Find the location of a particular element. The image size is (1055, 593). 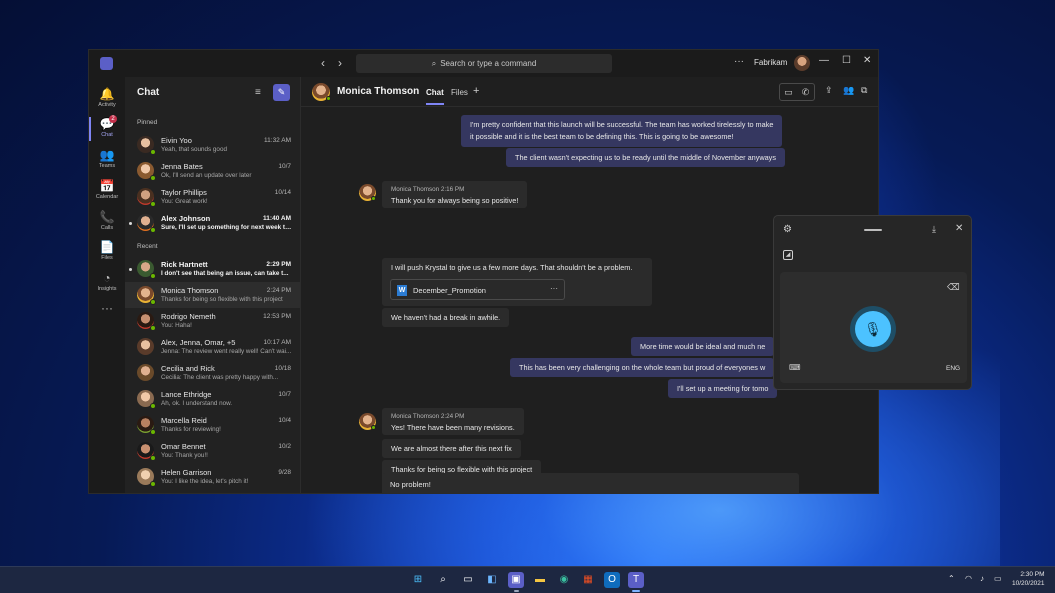

composer-text: No problem! is located at coordinates (410, 484).